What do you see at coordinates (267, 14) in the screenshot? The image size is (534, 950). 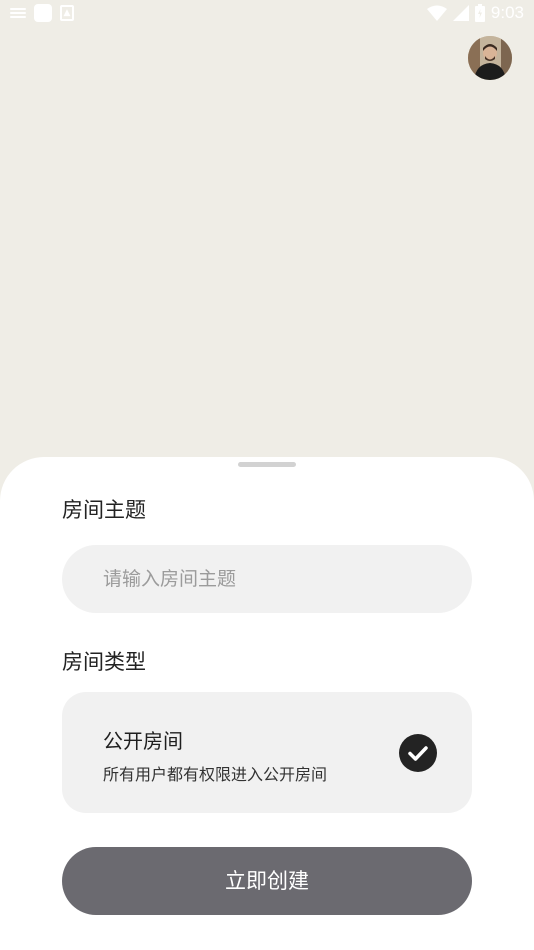 I see `status-bar: ▲ 9:03` at bounding box center [267, 14].